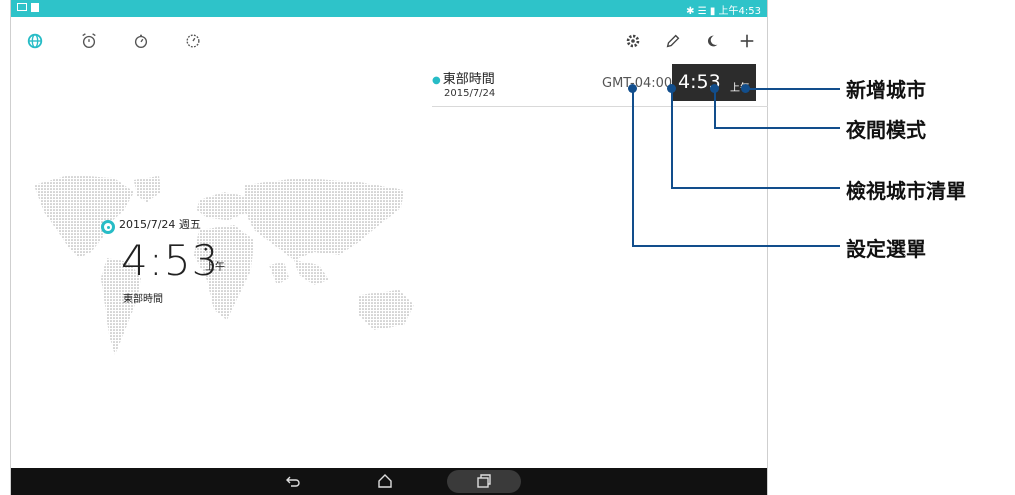  Describe the element at coordinates (206, 249) in the screenshot. I see `location-pin-icon: ⬩` at that location.